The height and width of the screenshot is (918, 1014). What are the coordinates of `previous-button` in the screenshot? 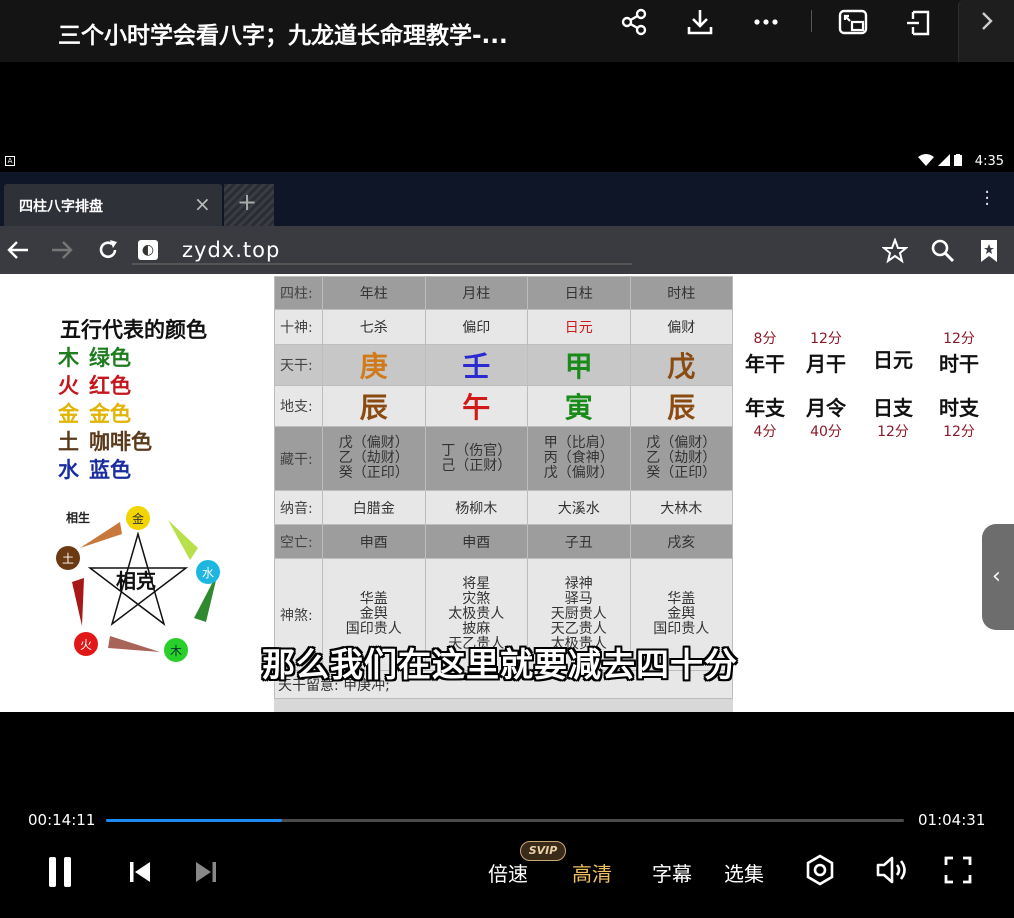 It's located at (140, 872).